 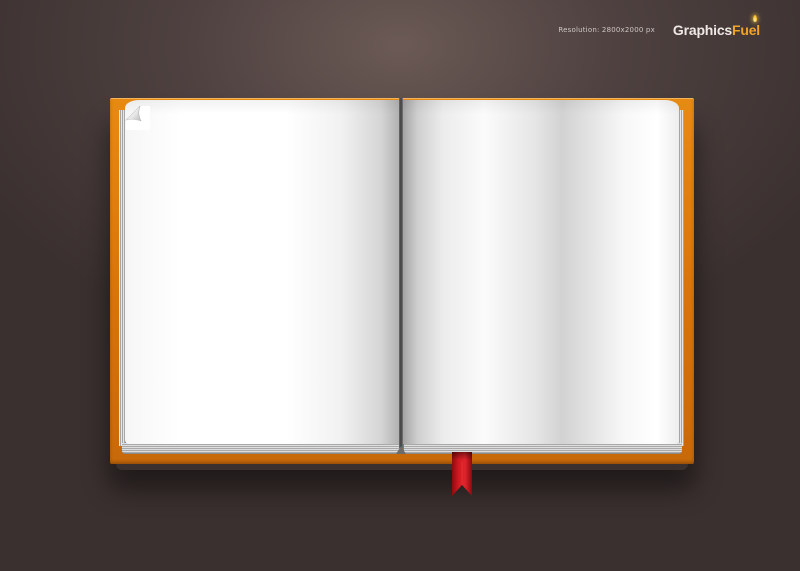 I want to click on right-page-stack, so click(x=543, y=448).